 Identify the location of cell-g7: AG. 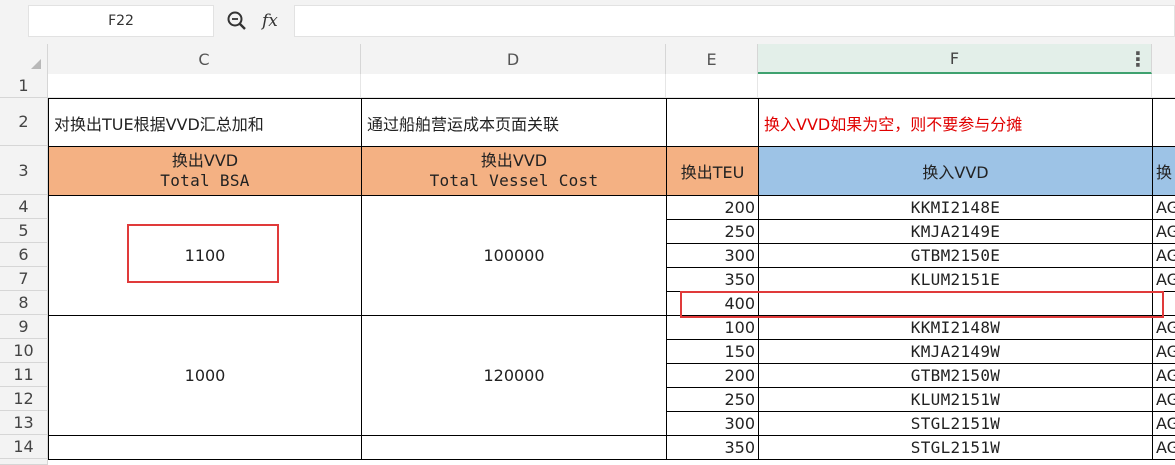
(1163, 279).